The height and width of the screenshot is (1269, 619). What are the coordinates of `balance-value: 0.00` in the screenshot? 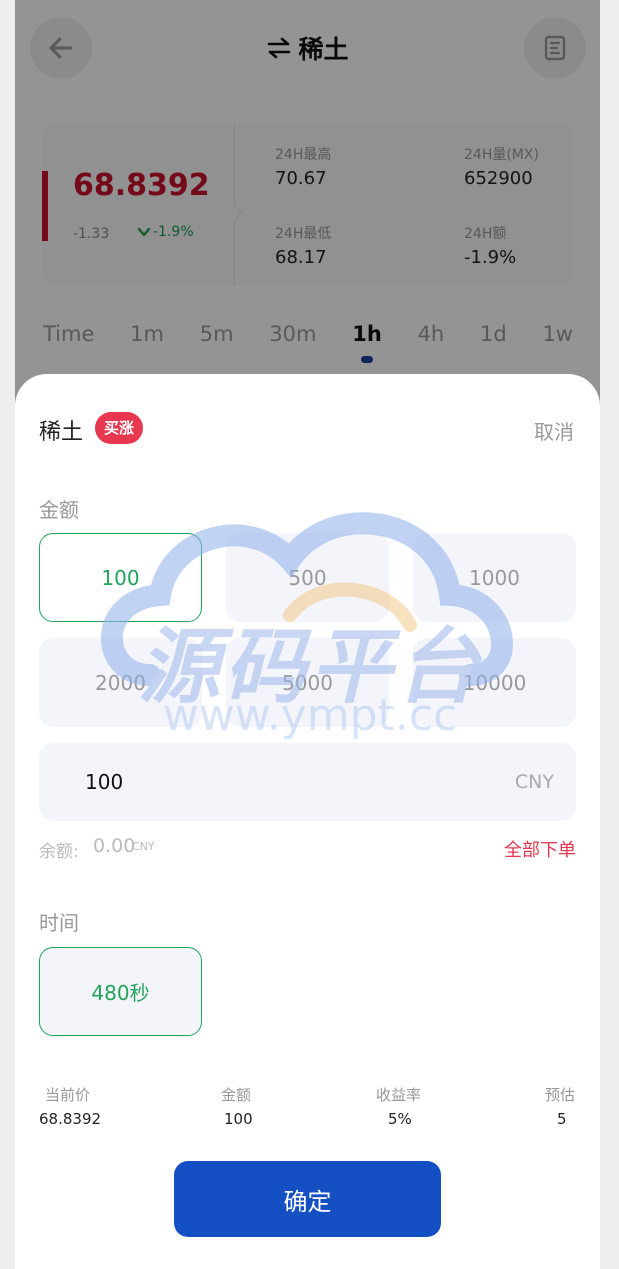 It's located at (114, 846).